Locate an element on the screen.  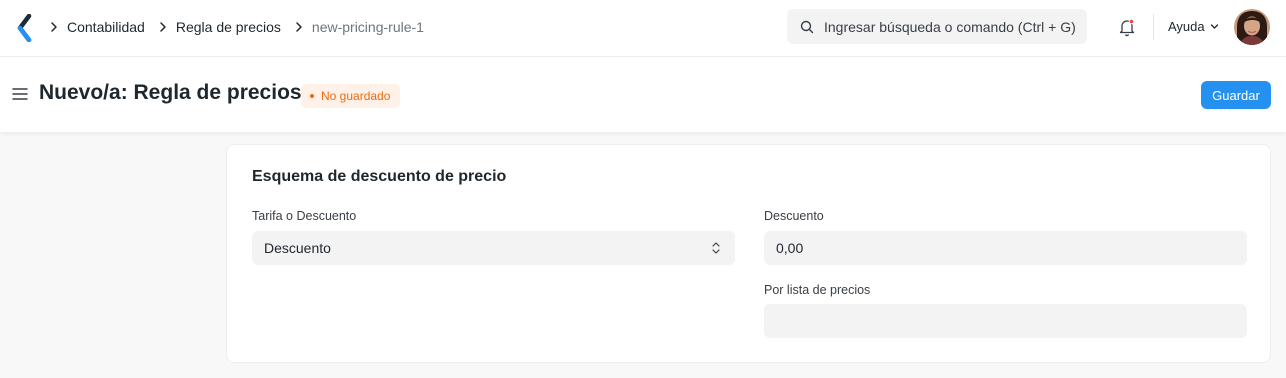
rate-or-discount-select: Descuento is located at coordinates (493, 248).